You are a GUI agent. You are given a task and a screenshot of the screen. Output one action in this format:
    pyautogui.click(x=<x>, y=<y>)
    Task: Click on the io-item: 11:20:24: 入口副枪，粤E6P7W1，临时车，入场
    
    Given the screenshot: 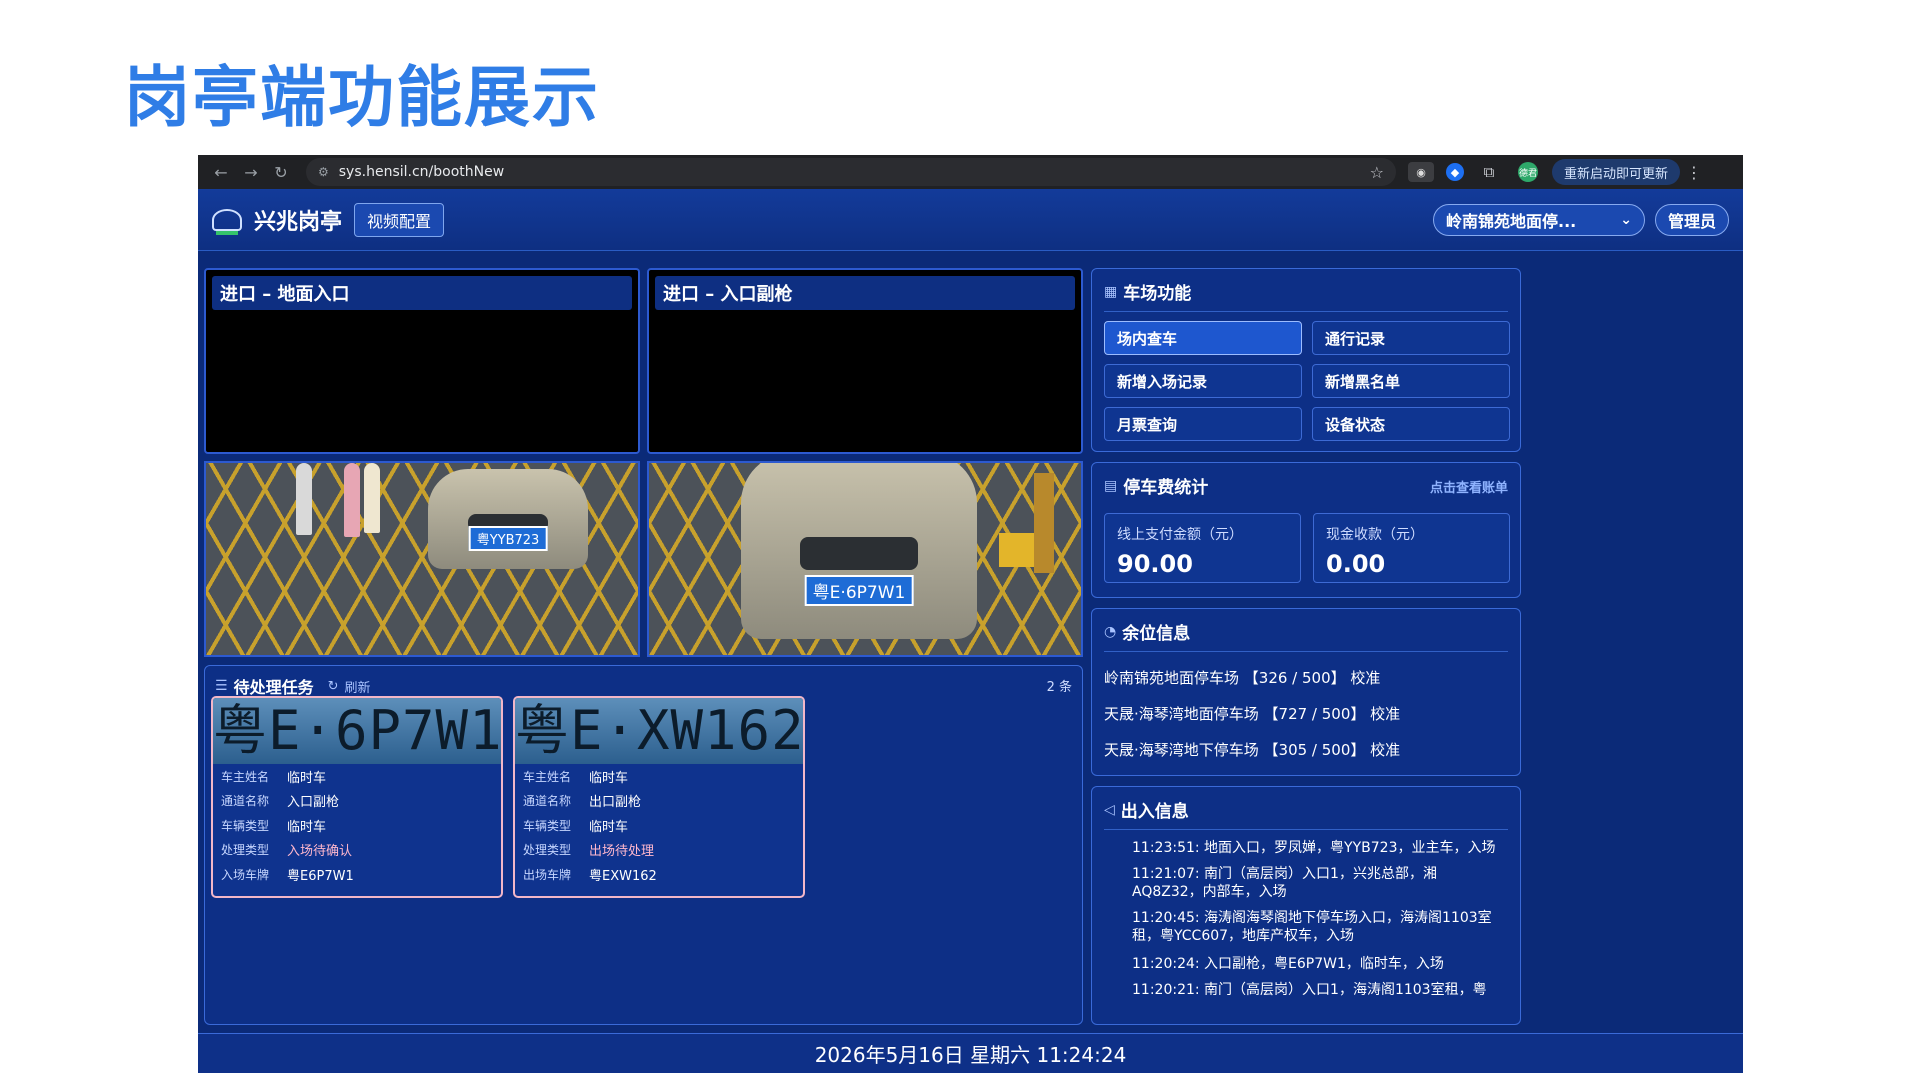 What is the action you would take?
    pyautogui.click(x=1288, y=964)
    